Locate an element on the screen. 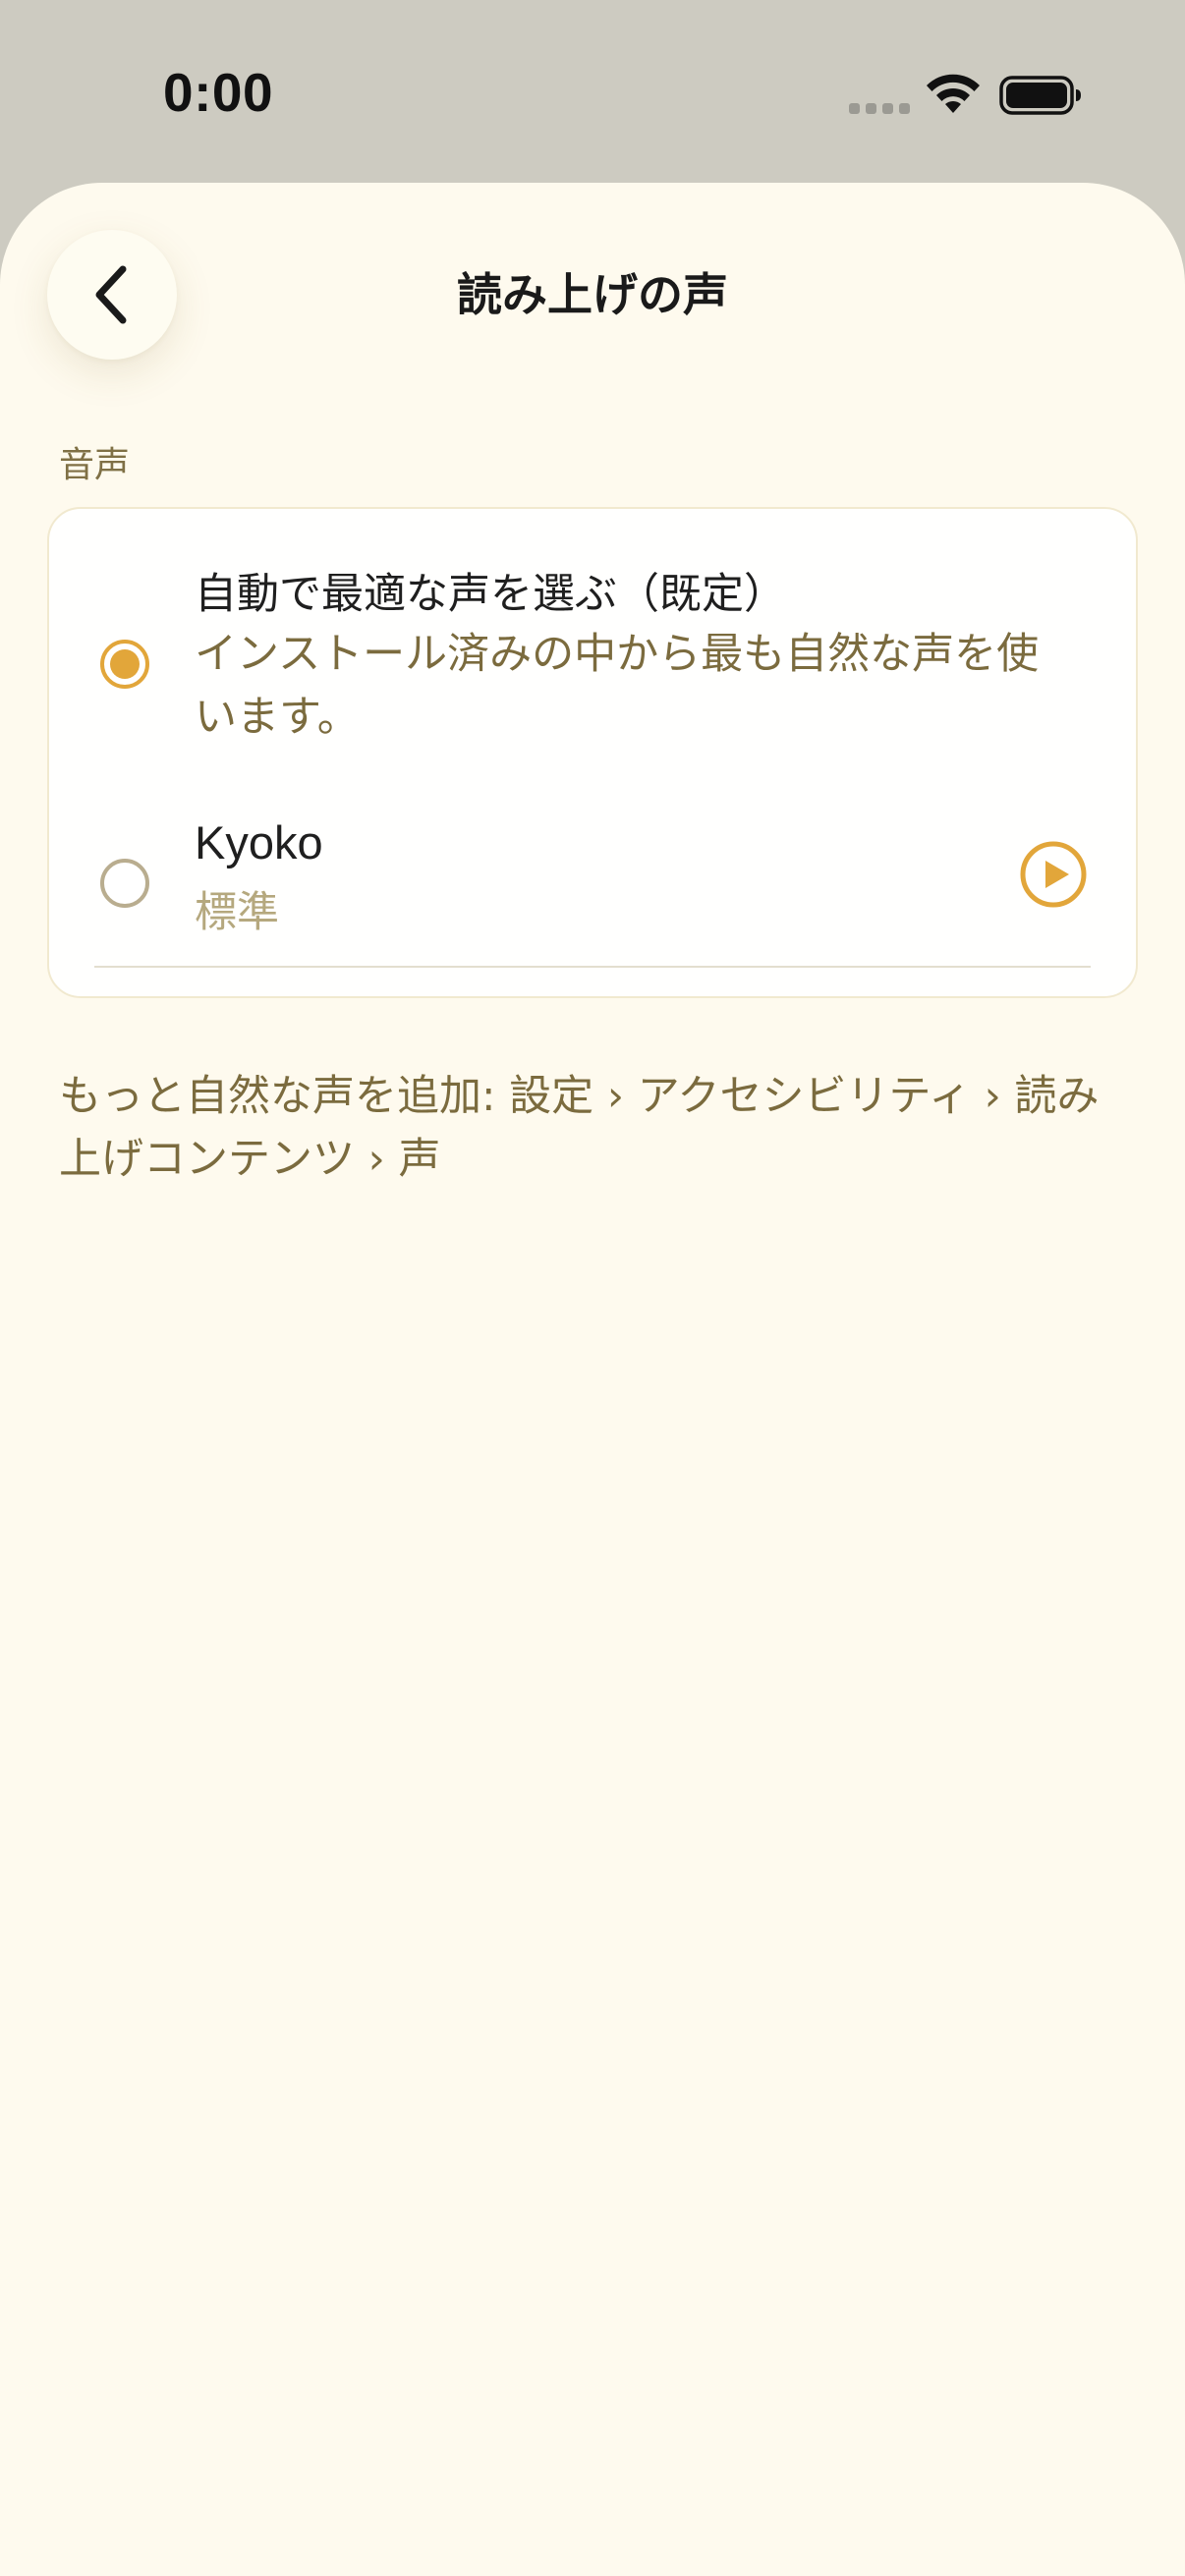 This screenshot has height=2576, width=1185. page-title: 読み上げの声 is located at coordinates (592, 294).